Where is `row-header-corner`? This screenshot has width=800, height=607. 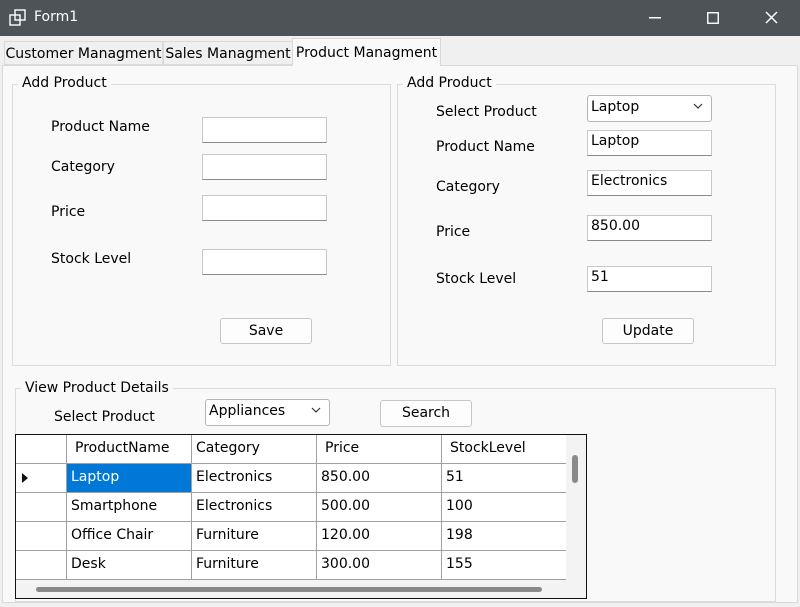 row-header-corner is located at coordinates (41, 449).